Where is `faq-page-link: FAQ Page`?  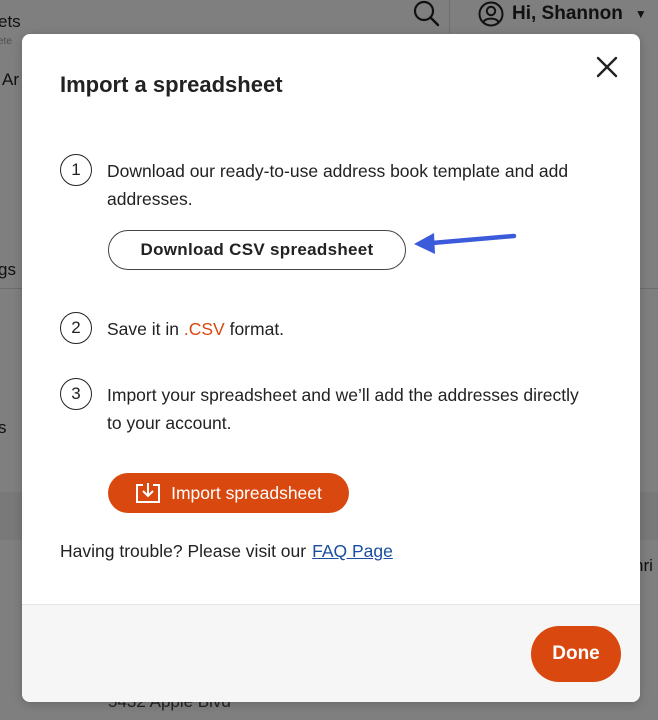
faq-page-link: FAQ Page is located at coordinates (352, 551).